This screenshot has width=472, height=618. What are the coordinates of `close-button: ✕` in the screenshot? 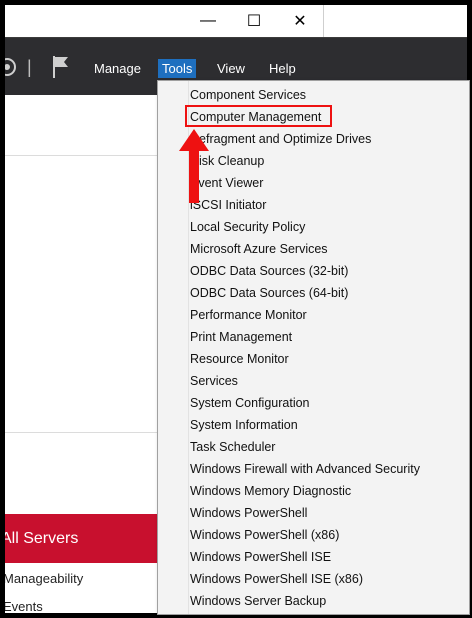 It's located at (300, 21).